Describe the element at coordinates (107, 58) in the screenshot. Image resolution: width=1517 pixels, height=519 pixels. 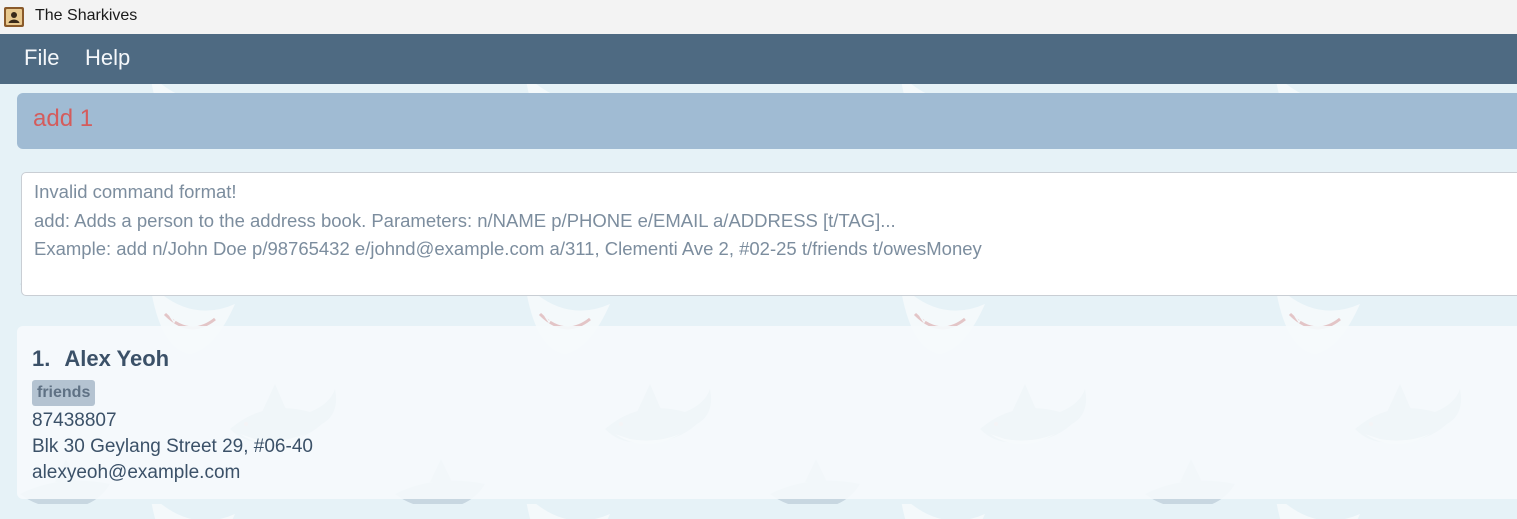
I see `menu-help: Help` at that location.